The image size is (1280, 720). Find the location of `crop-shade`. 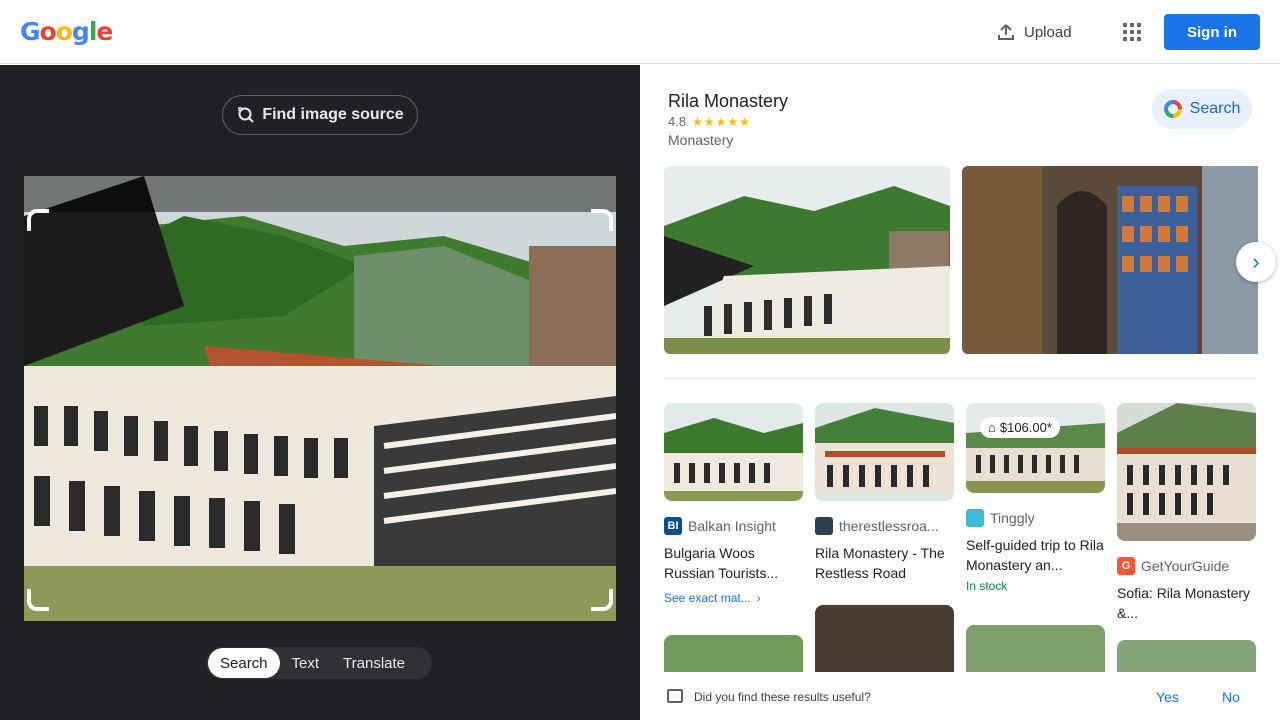

crop-shade is located at coordinates (320, 194).